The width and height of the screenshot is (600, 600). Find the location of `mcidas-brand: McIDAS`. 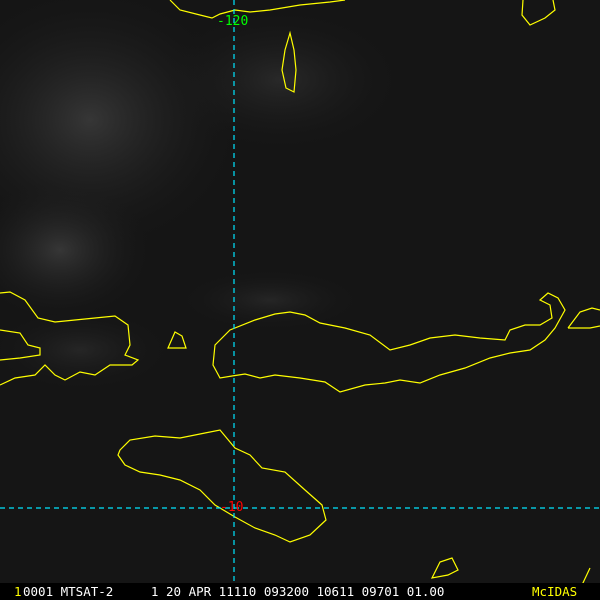

mcidas-brand: McIDAS is located at coordinates (555, 591).